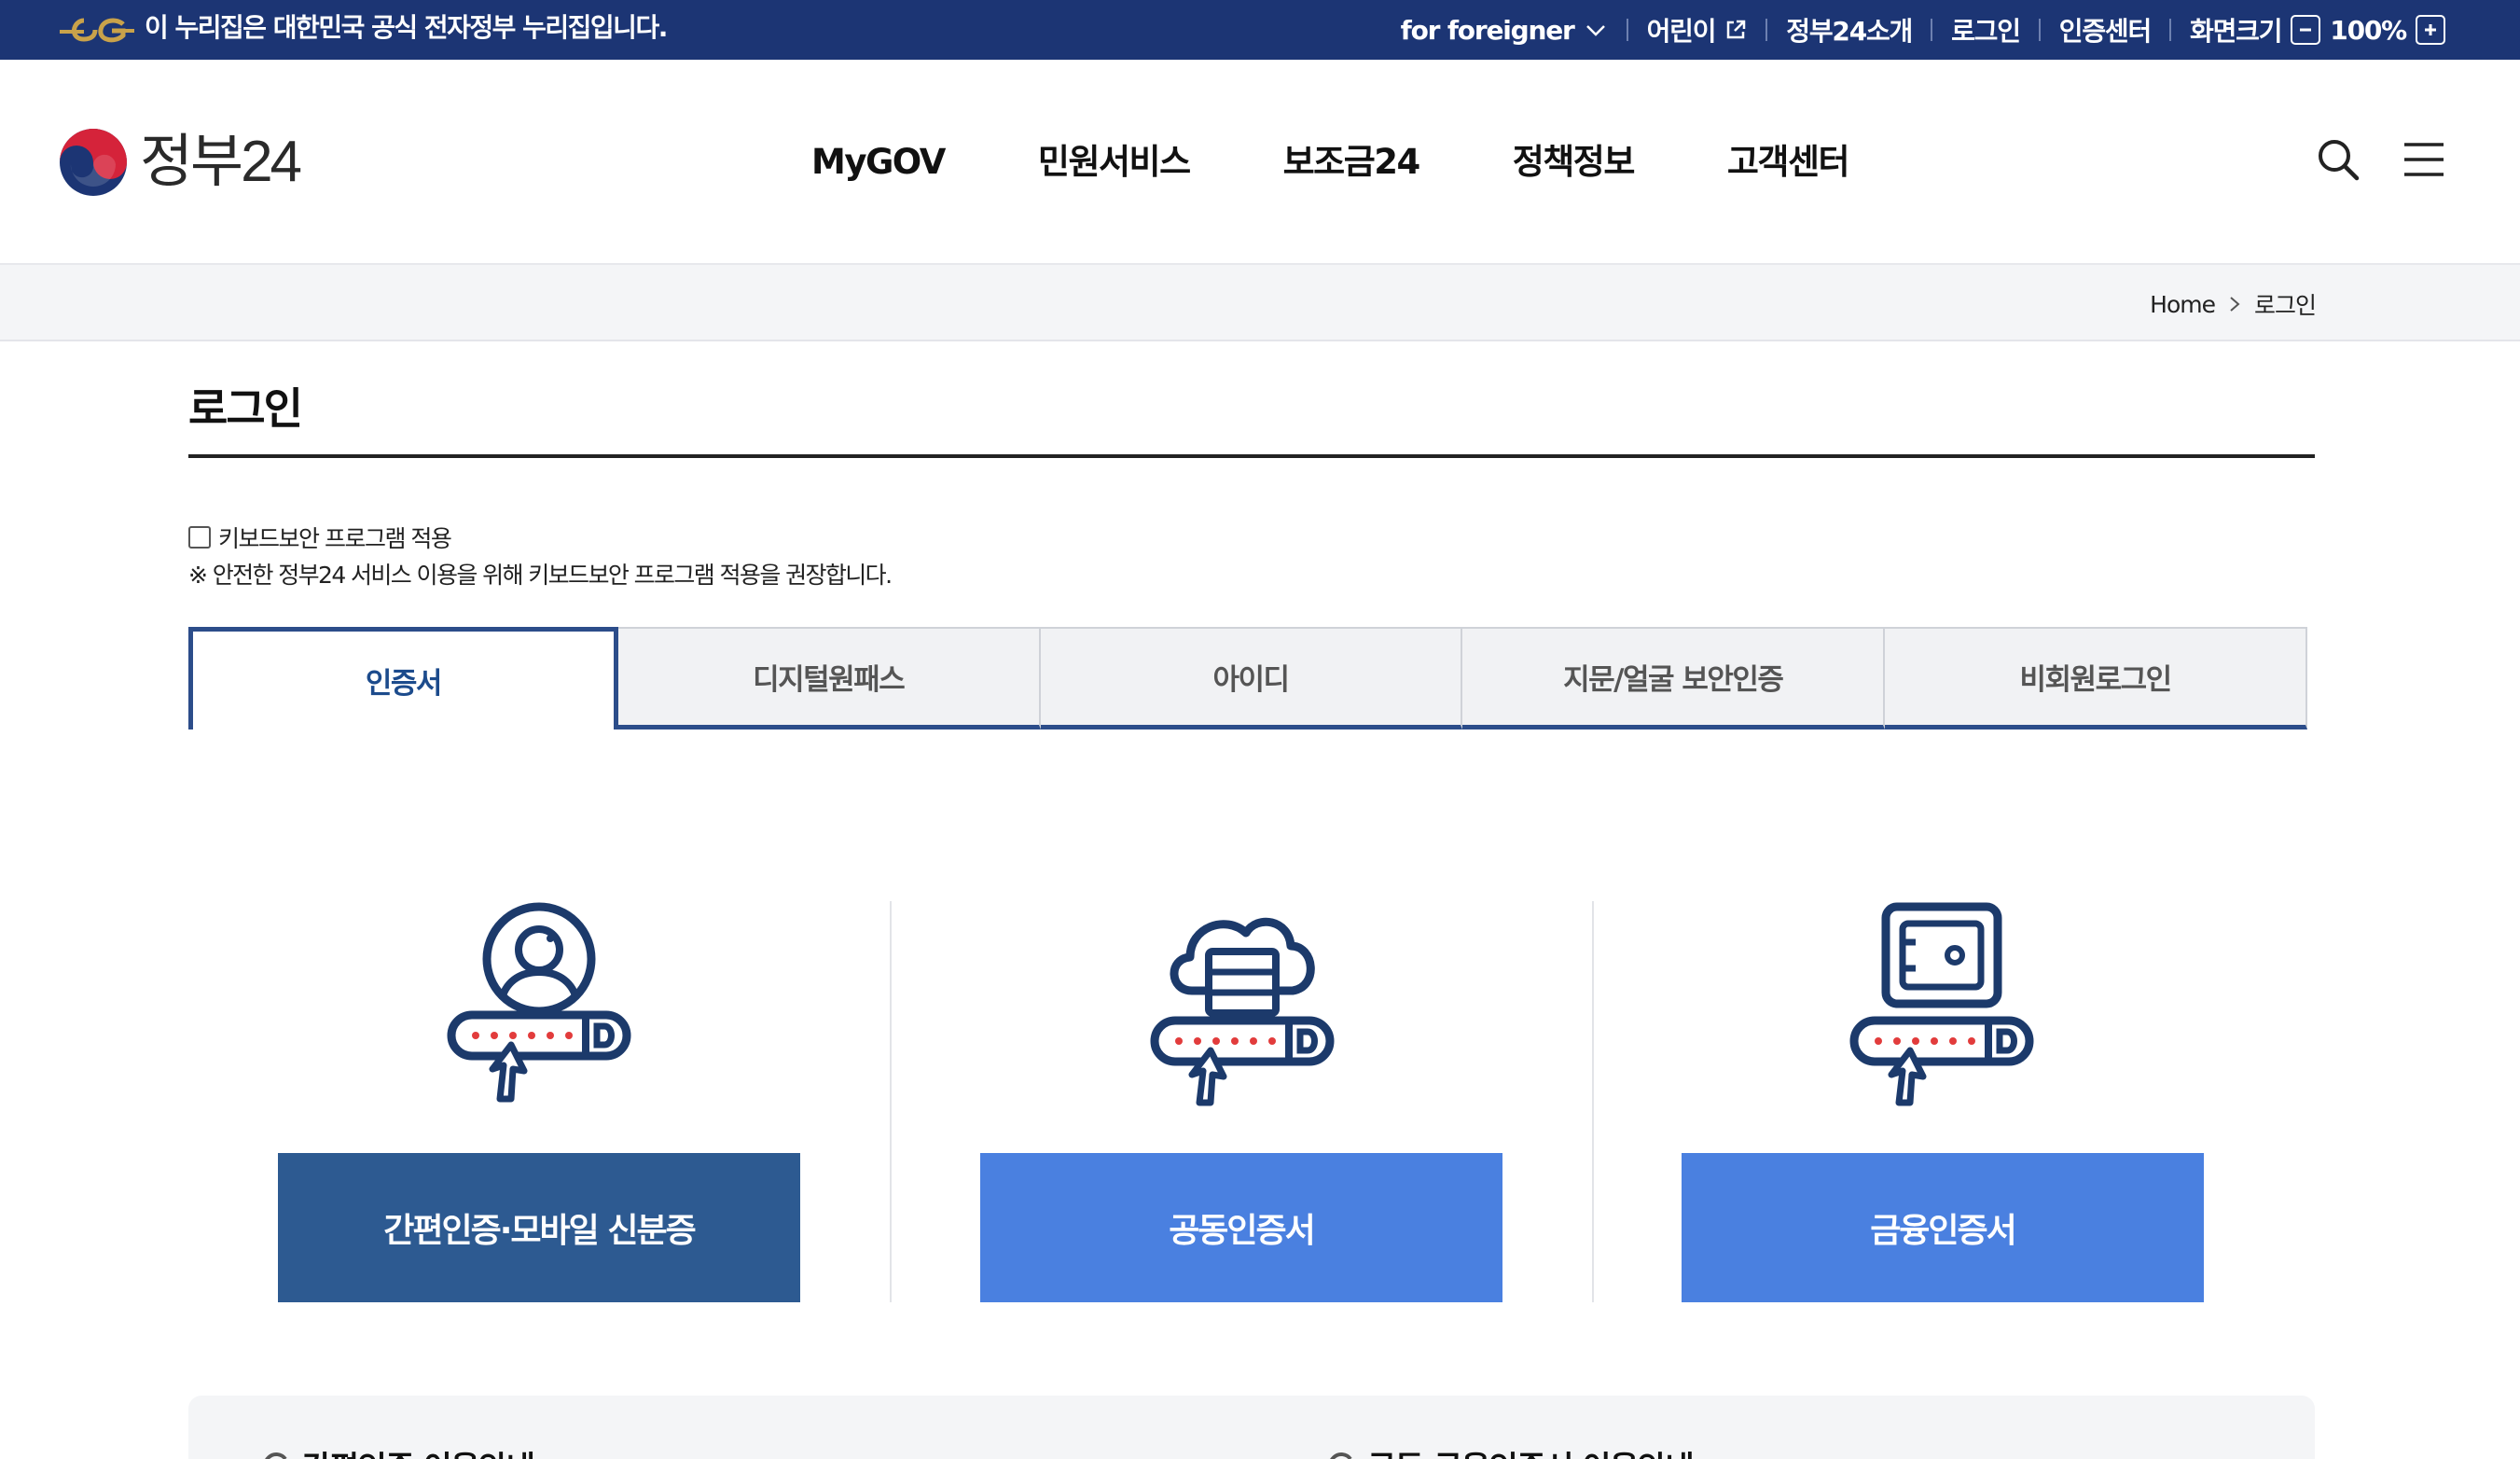 The width and height of the screenshot is (2520, 1459). Describe the element at coordinates (1531, 1450) in the screenshot. I see `certificate-guide-label: 공동·금융인증서 이용안내` at that location.